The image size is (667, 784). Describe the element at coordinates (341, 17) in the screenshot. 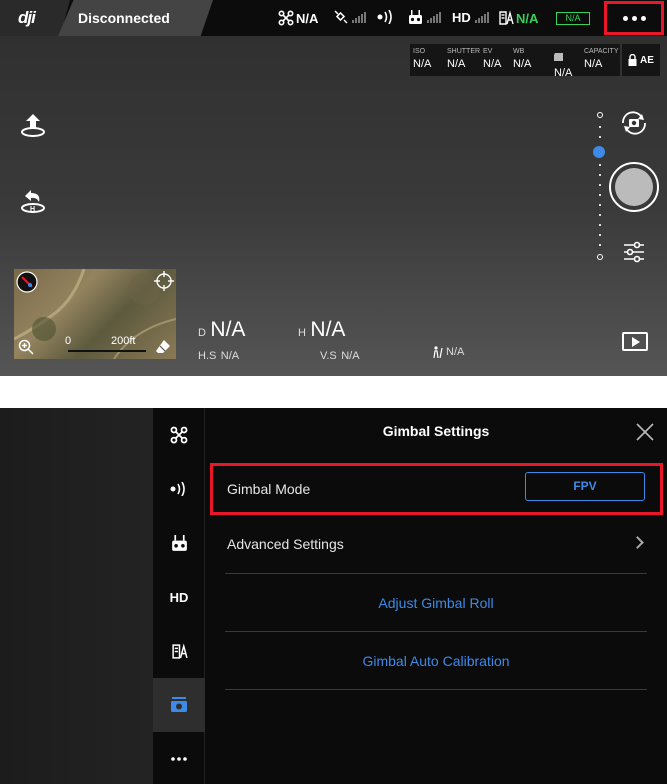

I see `satellite-icon` at that location.